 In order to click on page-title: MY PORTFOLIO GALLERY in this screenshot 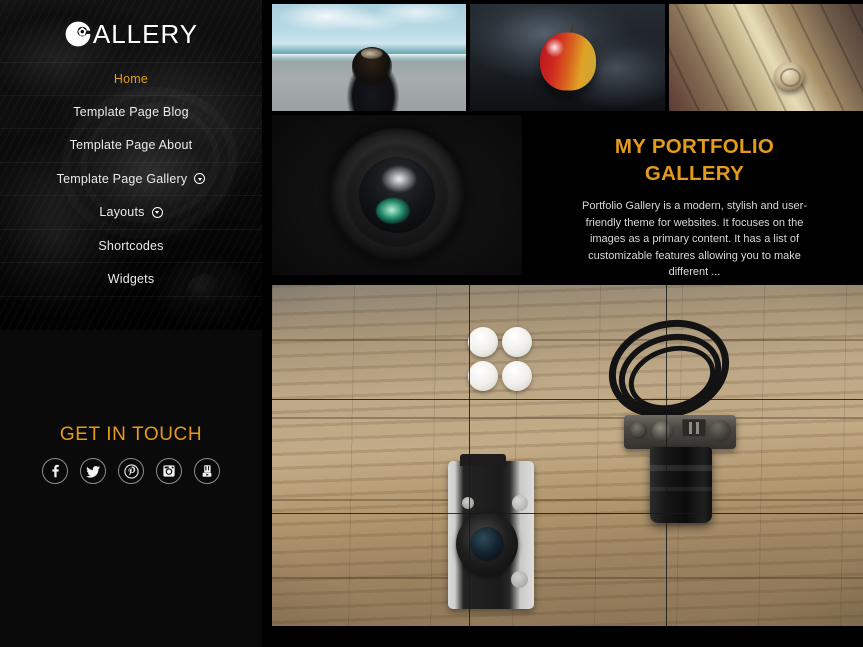, I will do `click(694, 160)`.